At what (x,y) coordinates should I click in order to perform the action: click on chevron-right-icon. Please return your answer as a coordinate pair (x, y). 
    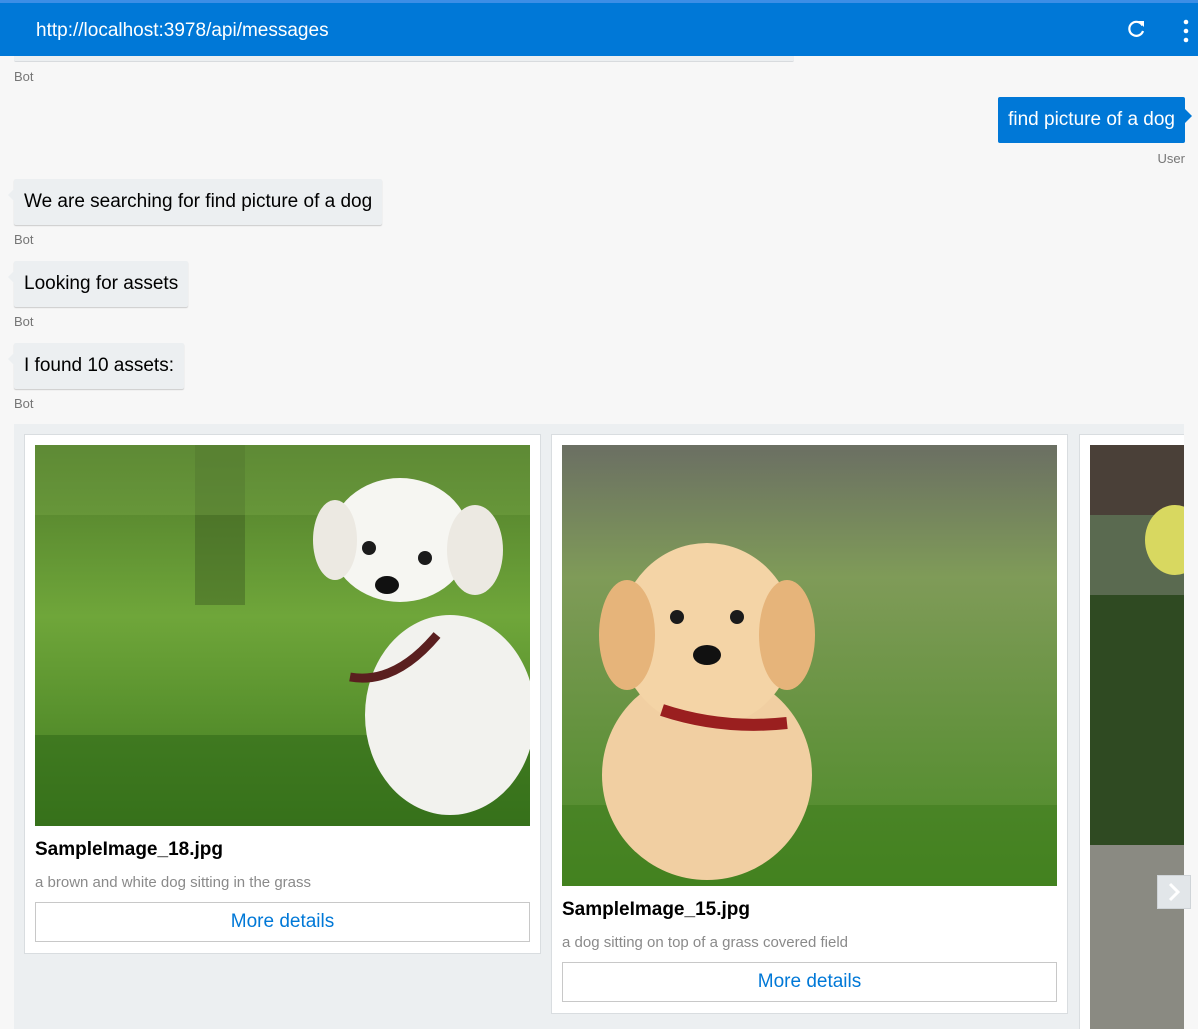
    Looking at the image, I should click on (1174, 892).